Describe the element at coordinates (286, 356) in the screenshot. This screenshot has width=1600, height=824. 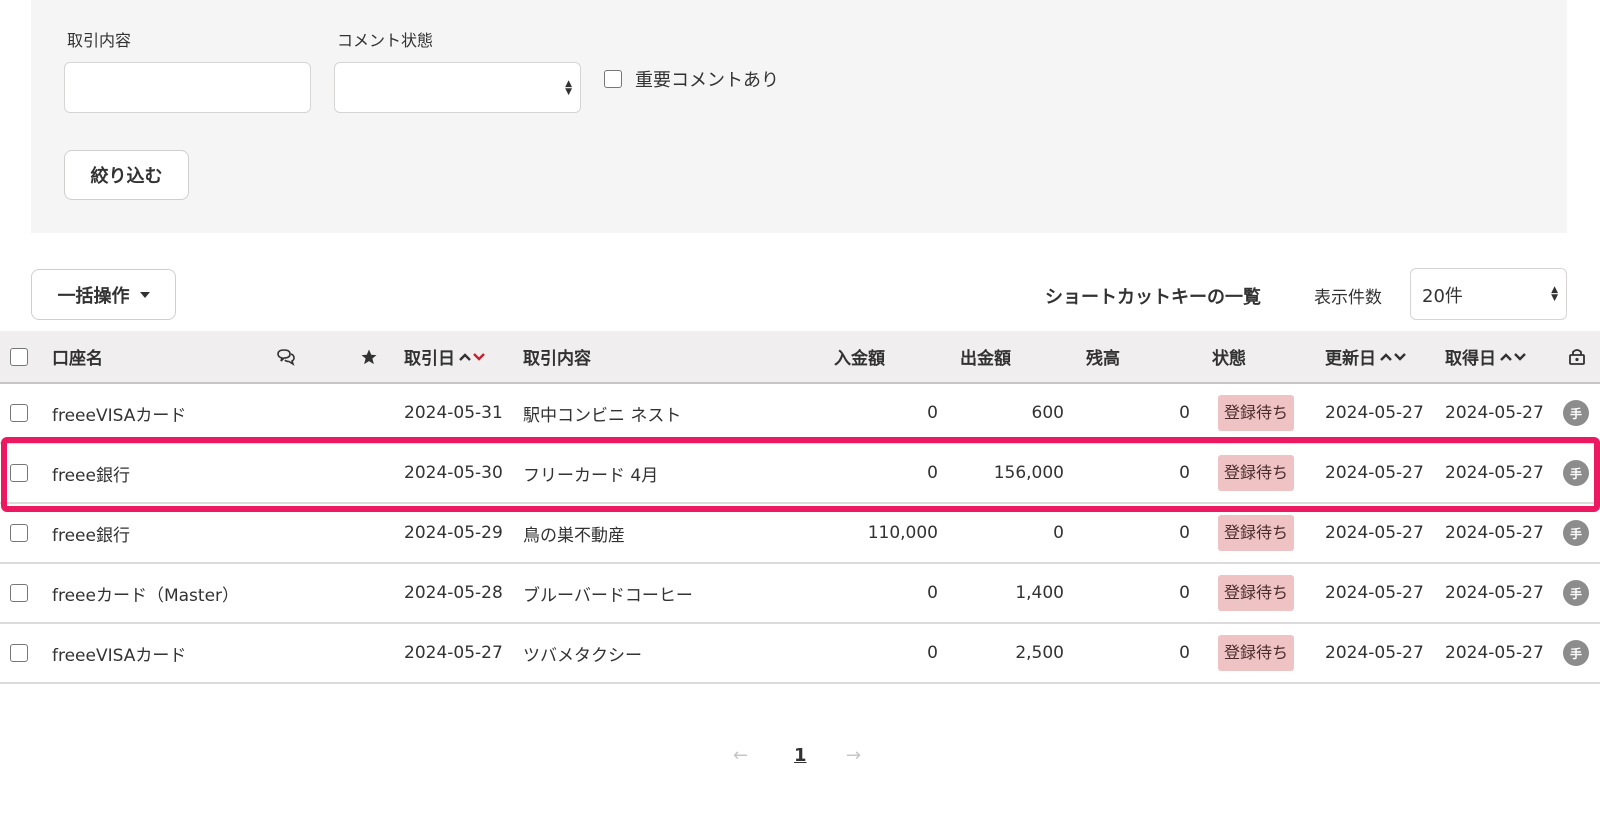
I see `comment-icon` at that location.